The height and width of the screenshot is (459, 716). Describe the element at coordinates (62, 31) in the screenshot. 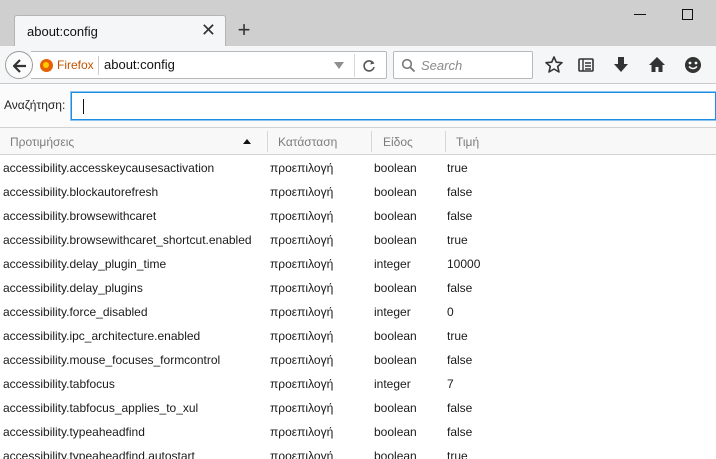

I see `tab-title: about:config` at that location.